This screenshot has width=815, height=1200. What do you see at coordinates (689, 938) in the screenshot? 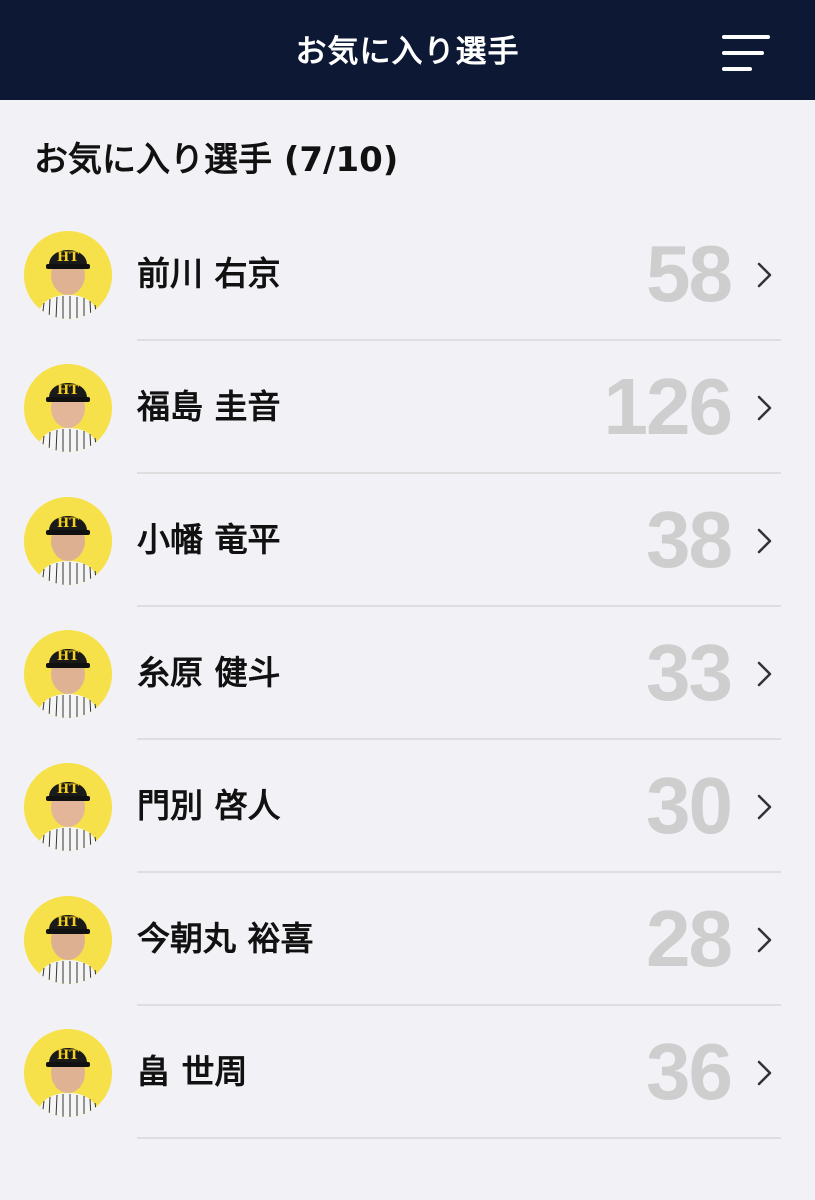
I see `player-uniform-number: 28` at bounding box center [689, 938].